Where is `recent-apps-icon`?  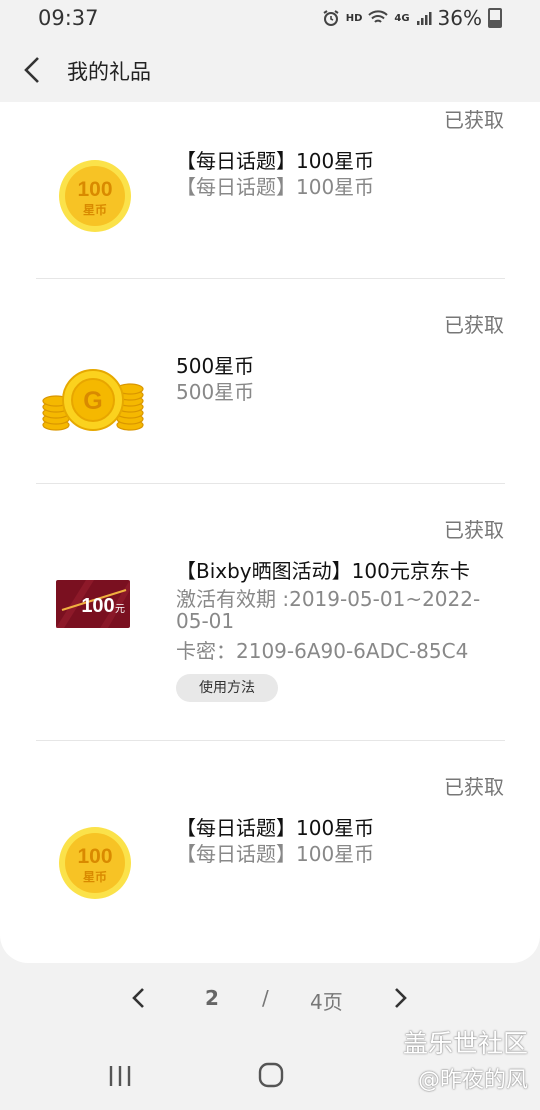
recent-apps-icon is located at coordinates (120, 1076).